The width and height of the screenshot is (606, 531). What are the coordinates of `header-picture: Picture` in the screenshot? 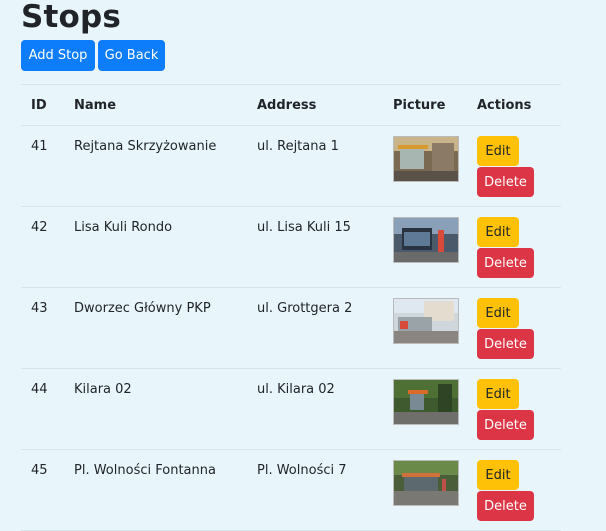 It's located at (435, 105).